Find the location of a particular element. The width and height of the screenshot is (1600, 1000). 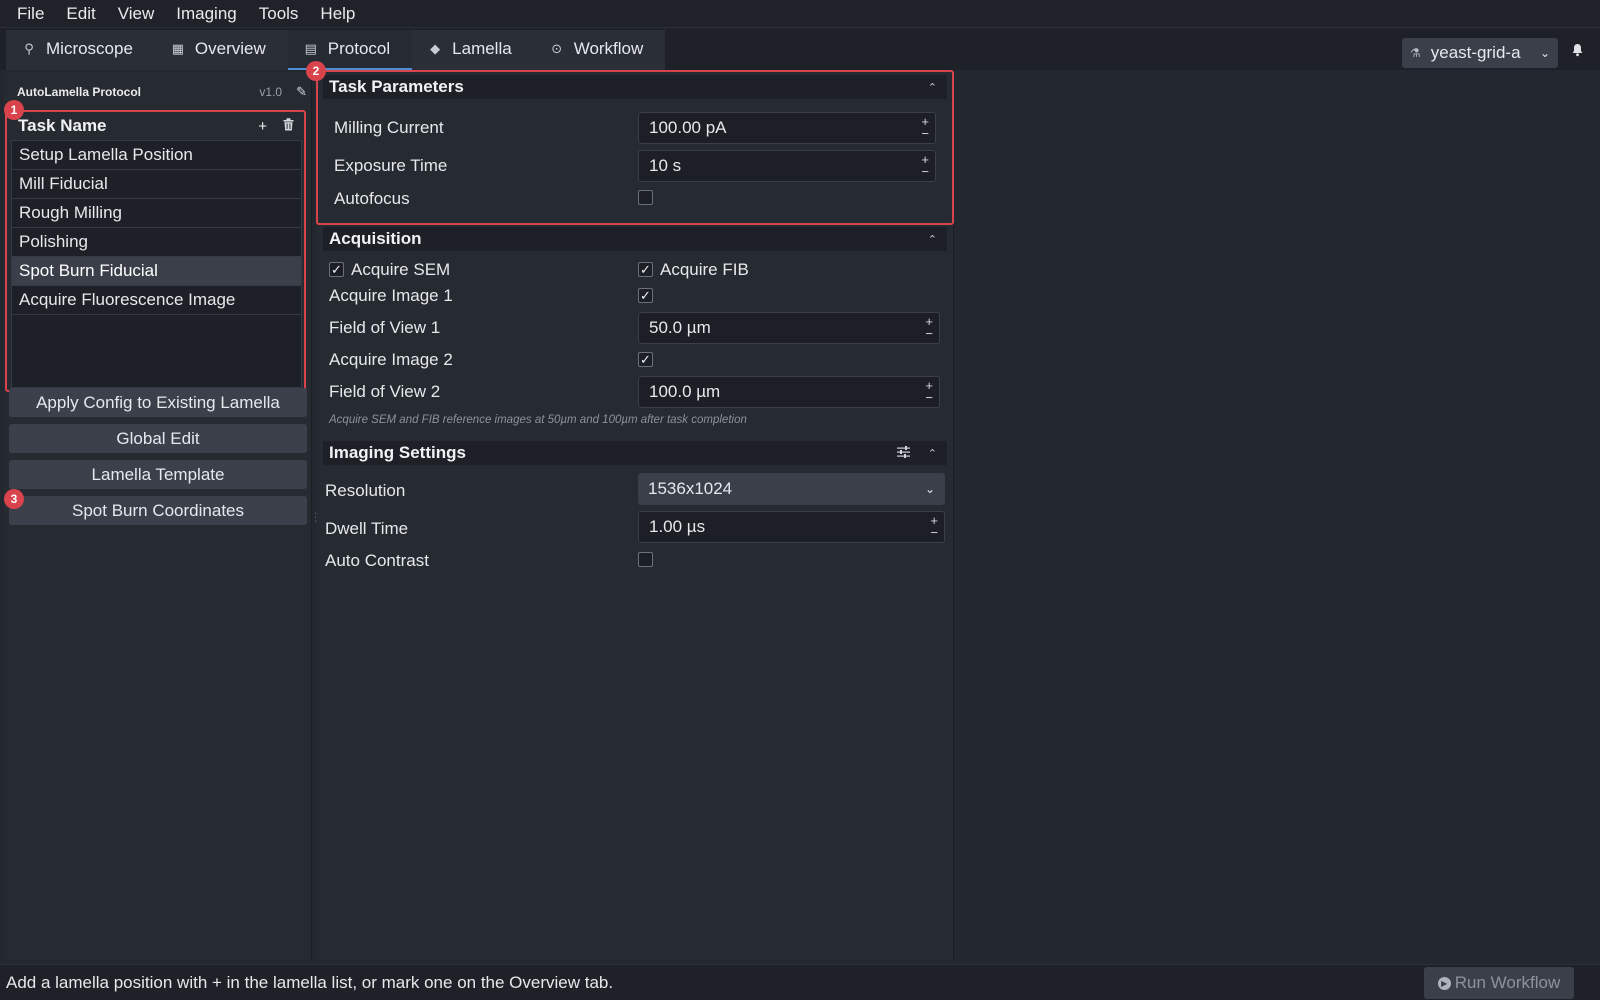

resolution-label: Resolution is located at coordinates (365, 490).